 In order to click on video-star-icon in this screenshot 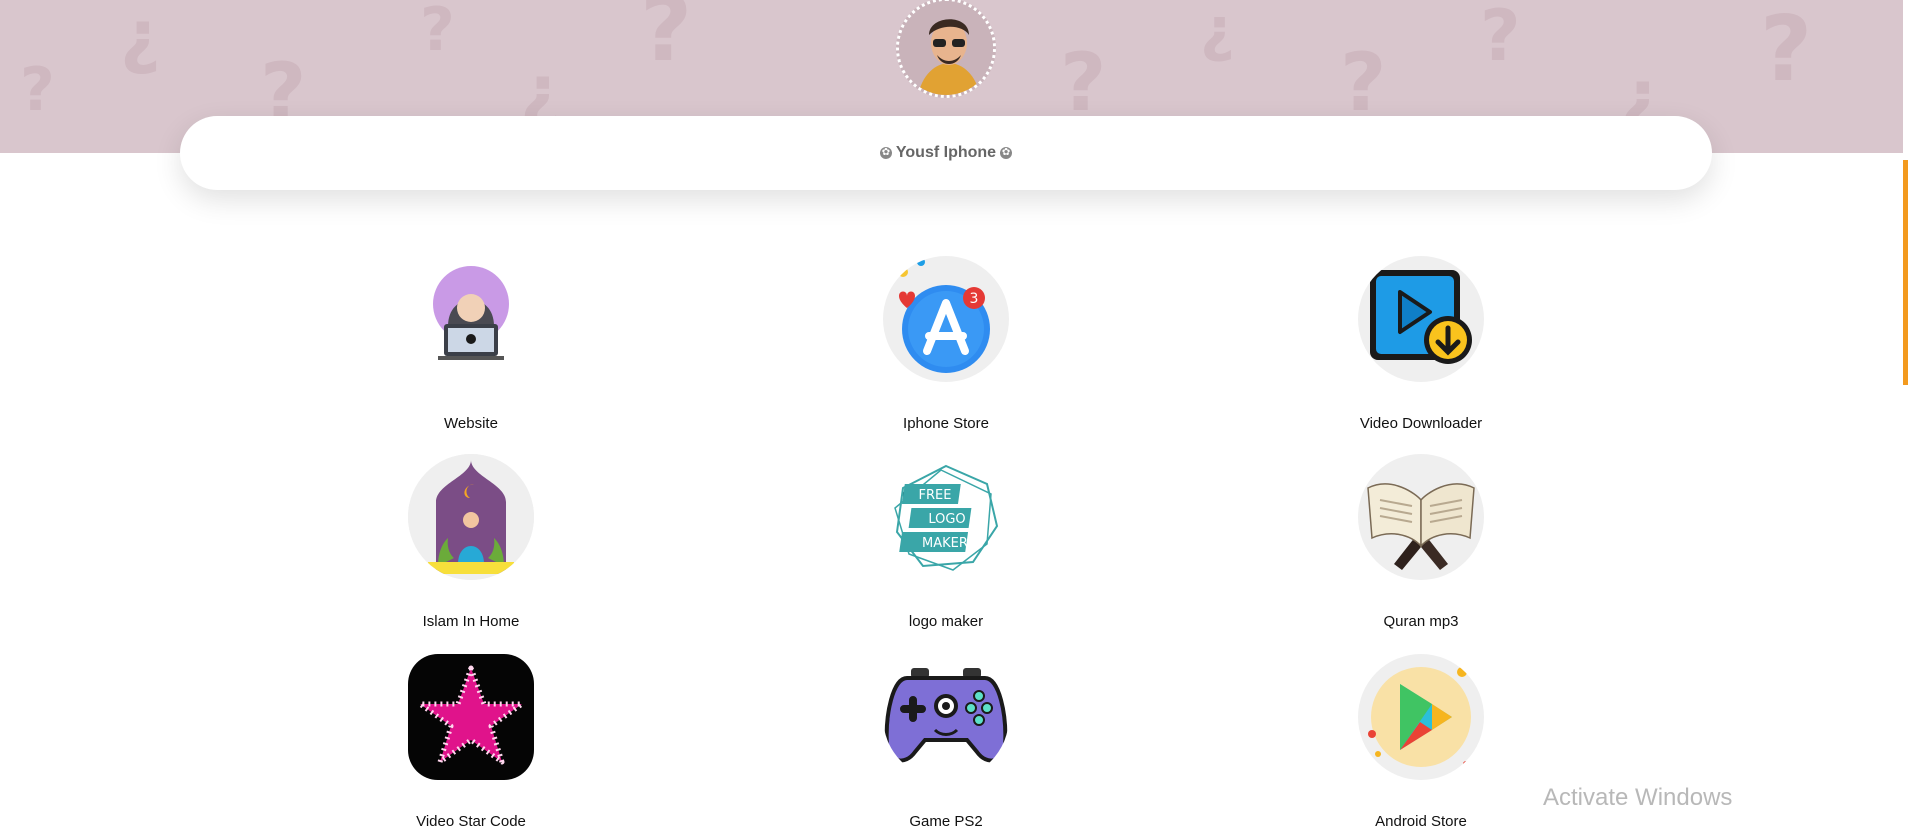, I will do `click(471, 717)`.